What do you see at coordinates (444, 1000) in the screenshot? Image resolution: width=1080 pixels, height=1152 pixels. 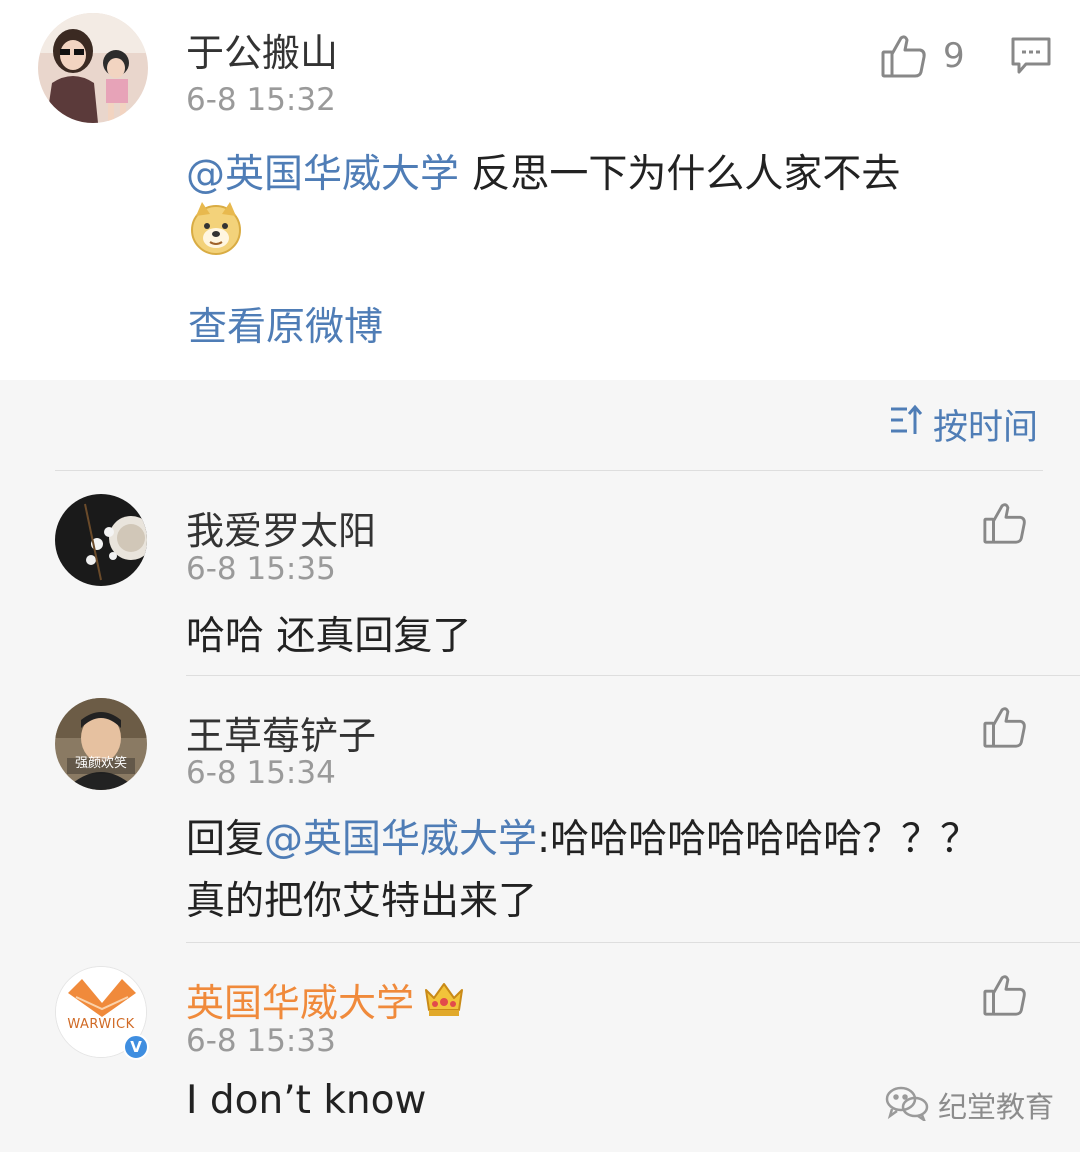 I see `crown-icon` at bounding box center [444, 1000].